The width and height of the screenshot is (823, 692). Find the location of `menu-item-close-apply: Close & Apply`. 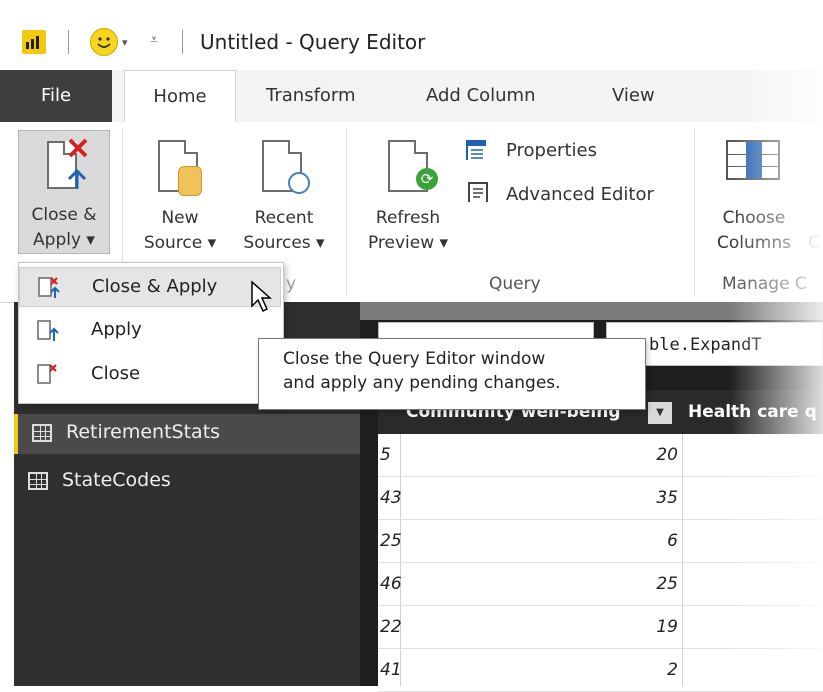

menu-item-close-apply: Close & Apply is located at coordinates (150, 287).